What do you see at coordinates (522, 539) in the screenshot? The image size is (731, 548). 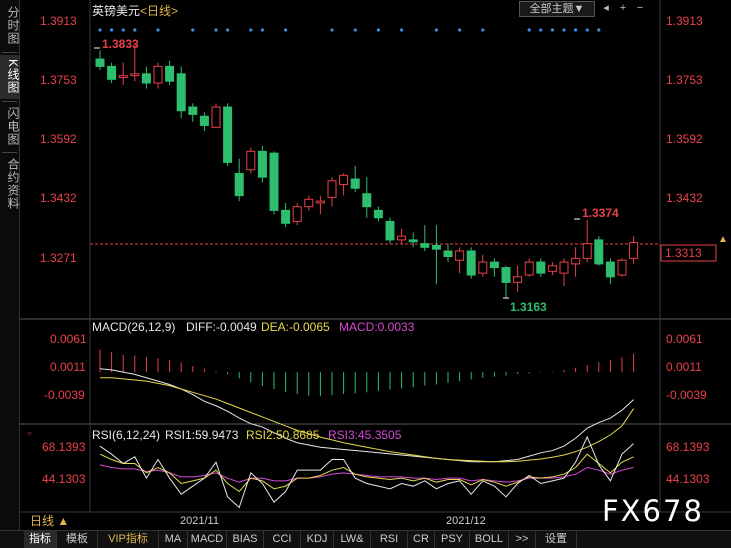 I see `tab-more: >>` at bounding box center [522, 539].